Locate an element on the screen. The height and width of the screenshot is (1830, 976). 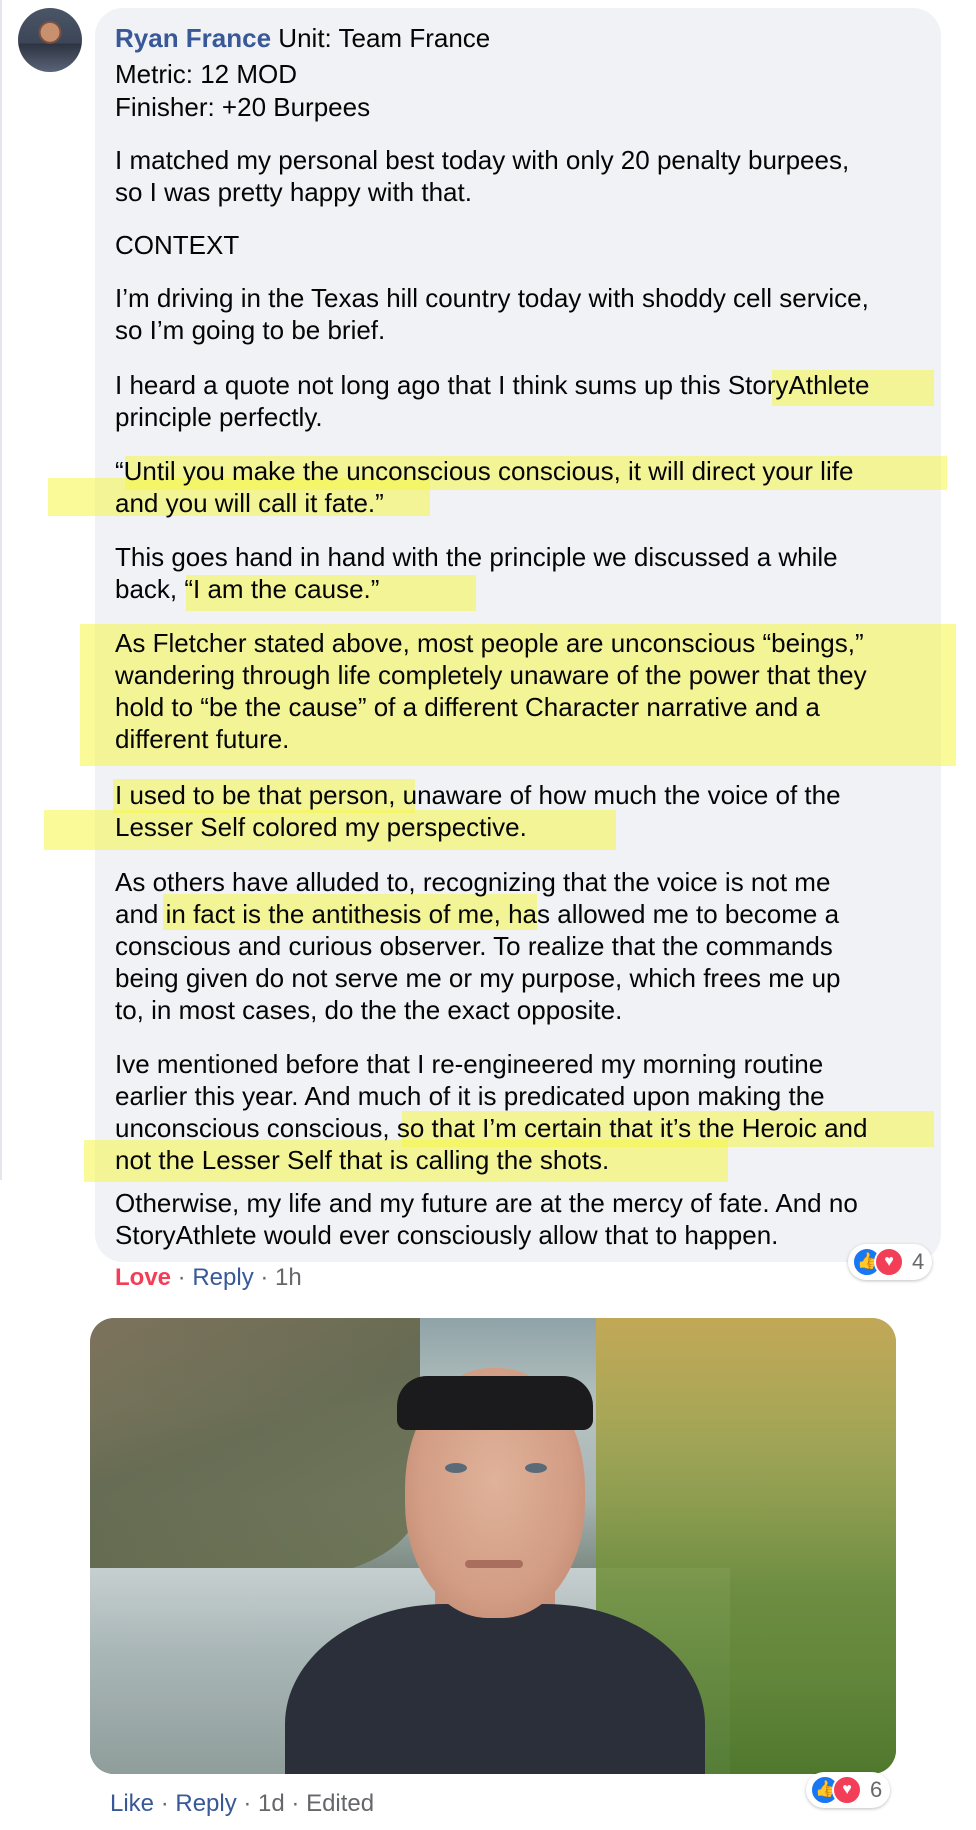
timestamp-link: 1d is located at coordinates (271, 1803).